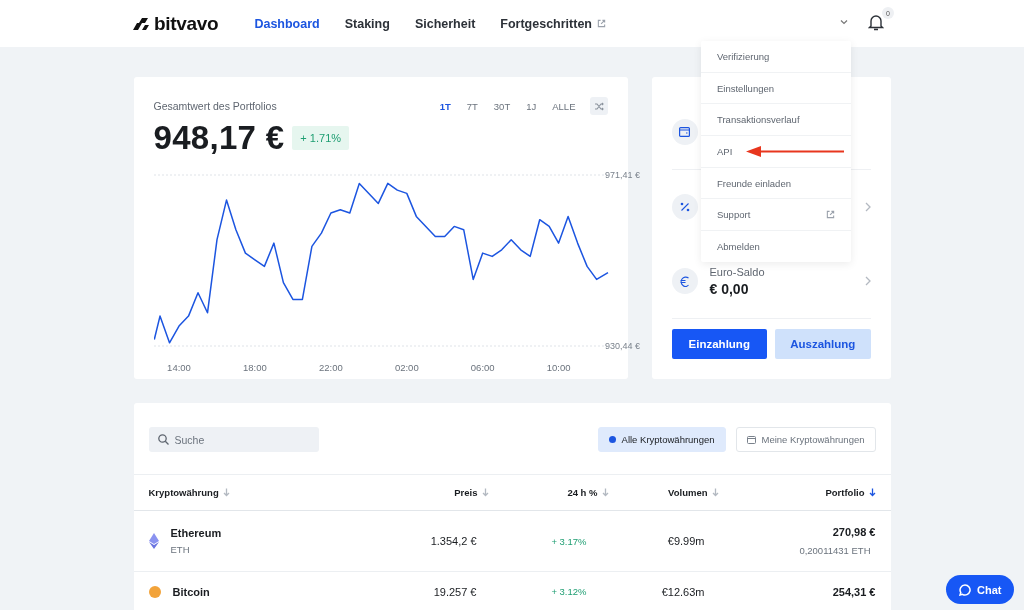 Image resolution: width=1024 pixels, height=610 pixels. I want to click on nav-link: Fortgeschritten, so click(553, 23).